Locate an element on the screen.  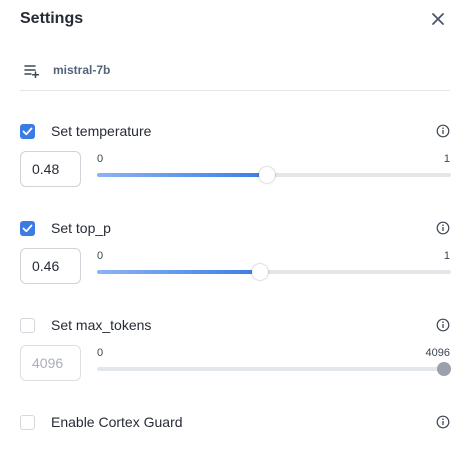
temperature-max-label: 1 is located at coordinates (446, 159).